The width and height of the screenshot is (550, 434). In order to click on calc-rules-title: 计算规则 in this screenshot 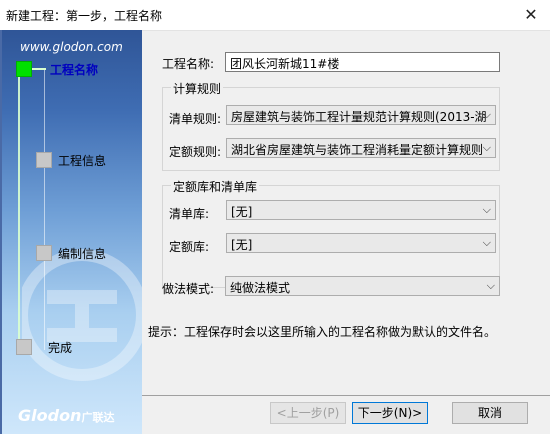, I will do `click(197, 88)`.